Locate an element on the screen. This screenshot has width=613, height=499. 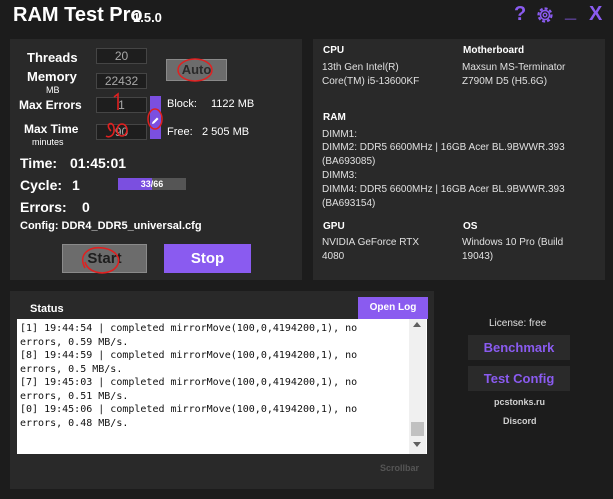
gpu-line-2: 4080 is located at coordinates (333, 256).